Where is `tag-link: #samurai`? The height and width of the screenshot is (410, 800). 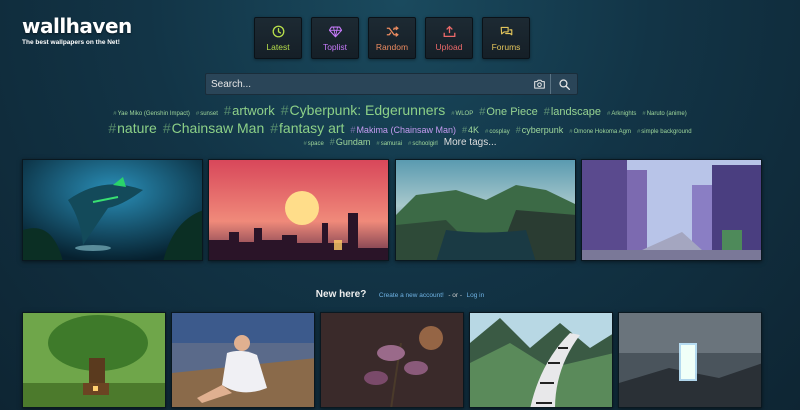
tag-link: #samurai is located at coordinates (389, 144).